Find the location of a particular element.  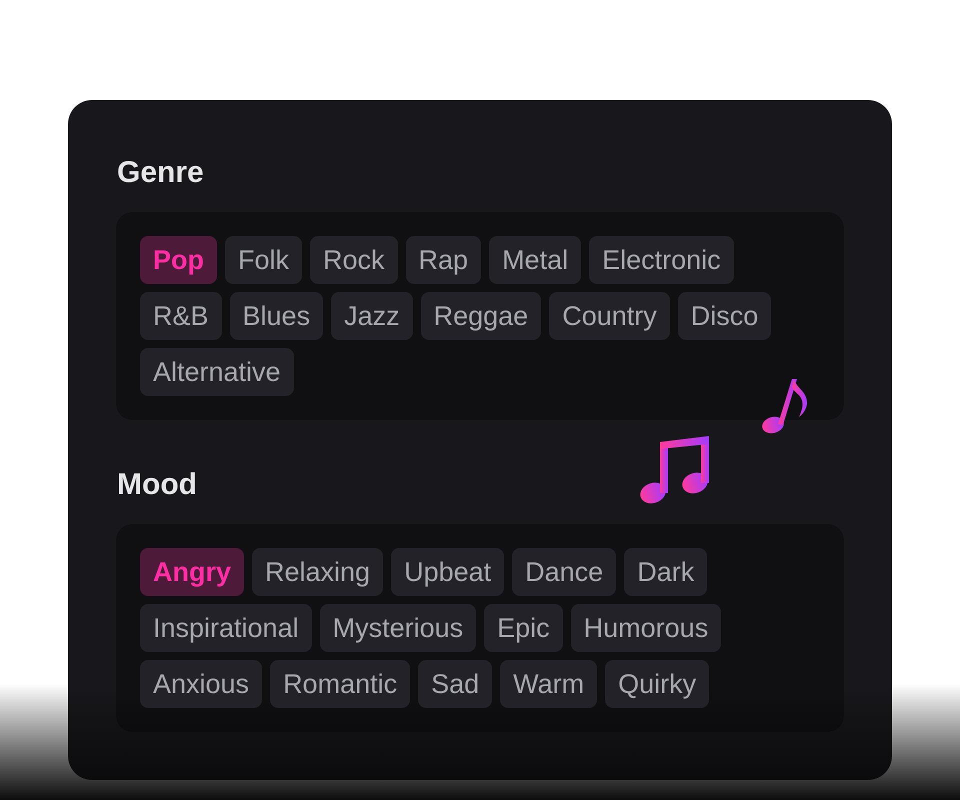

tag-button: Jazz is located at coordinates (372, 316).